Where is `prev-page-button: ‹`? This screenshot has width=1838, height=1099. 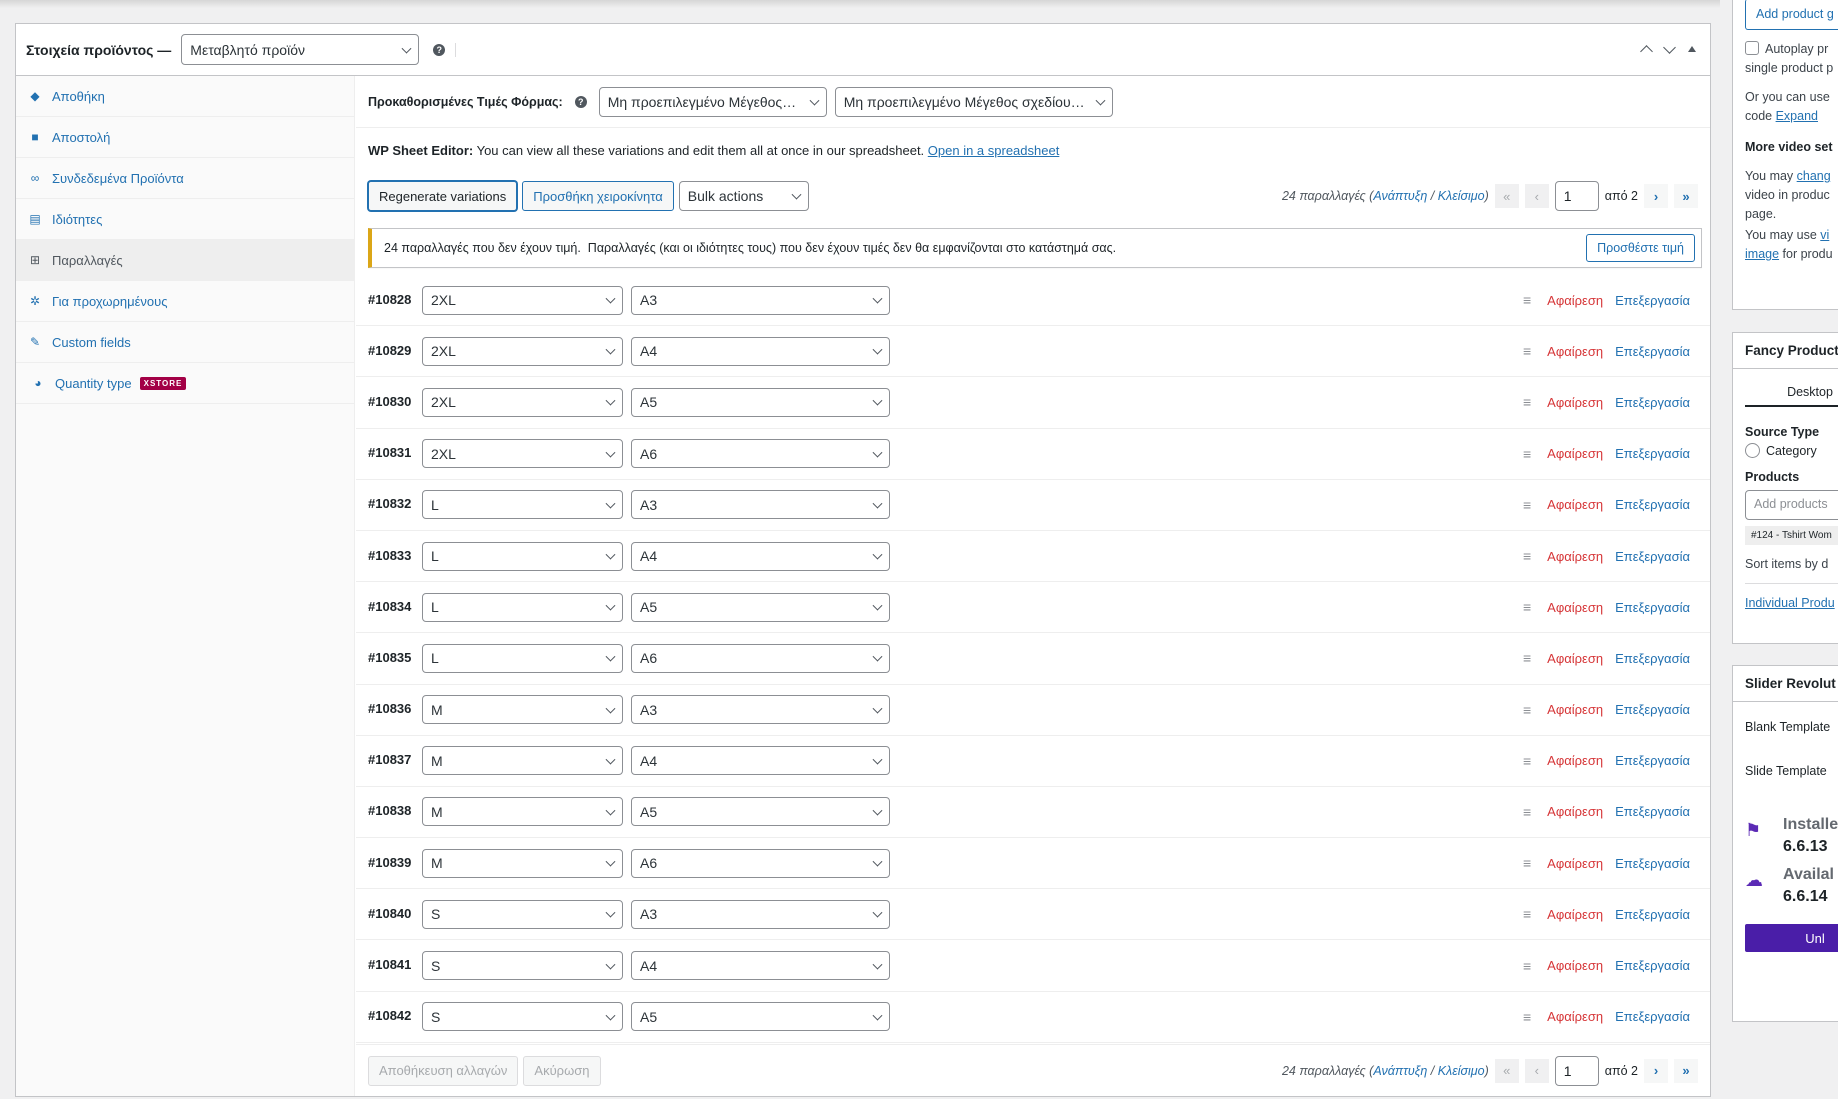
prev-page-button: ‹ is located at coordinates (1536, 196).